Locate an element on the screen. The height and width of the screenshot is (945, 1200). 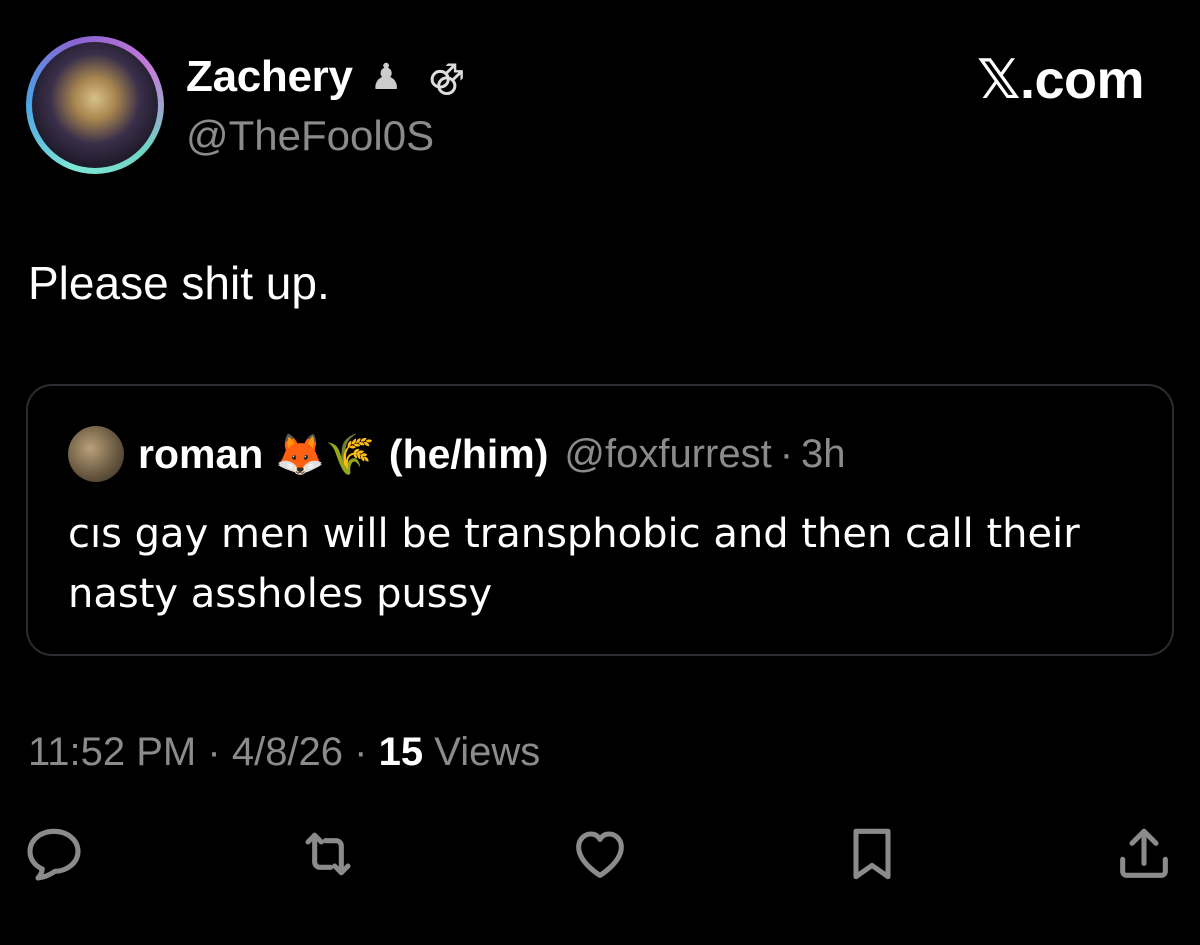
bookmark-button is located at coordinates (872, 854).